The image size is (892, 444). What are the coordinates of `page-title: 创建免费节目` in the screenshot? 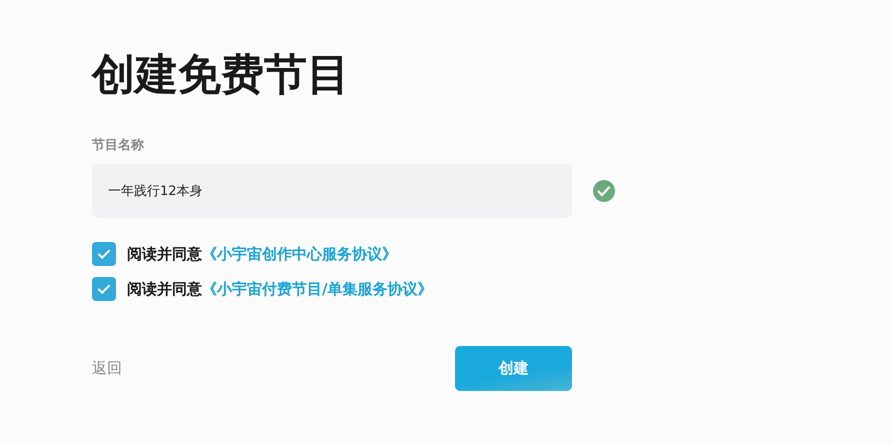 It's located at (221, 75).